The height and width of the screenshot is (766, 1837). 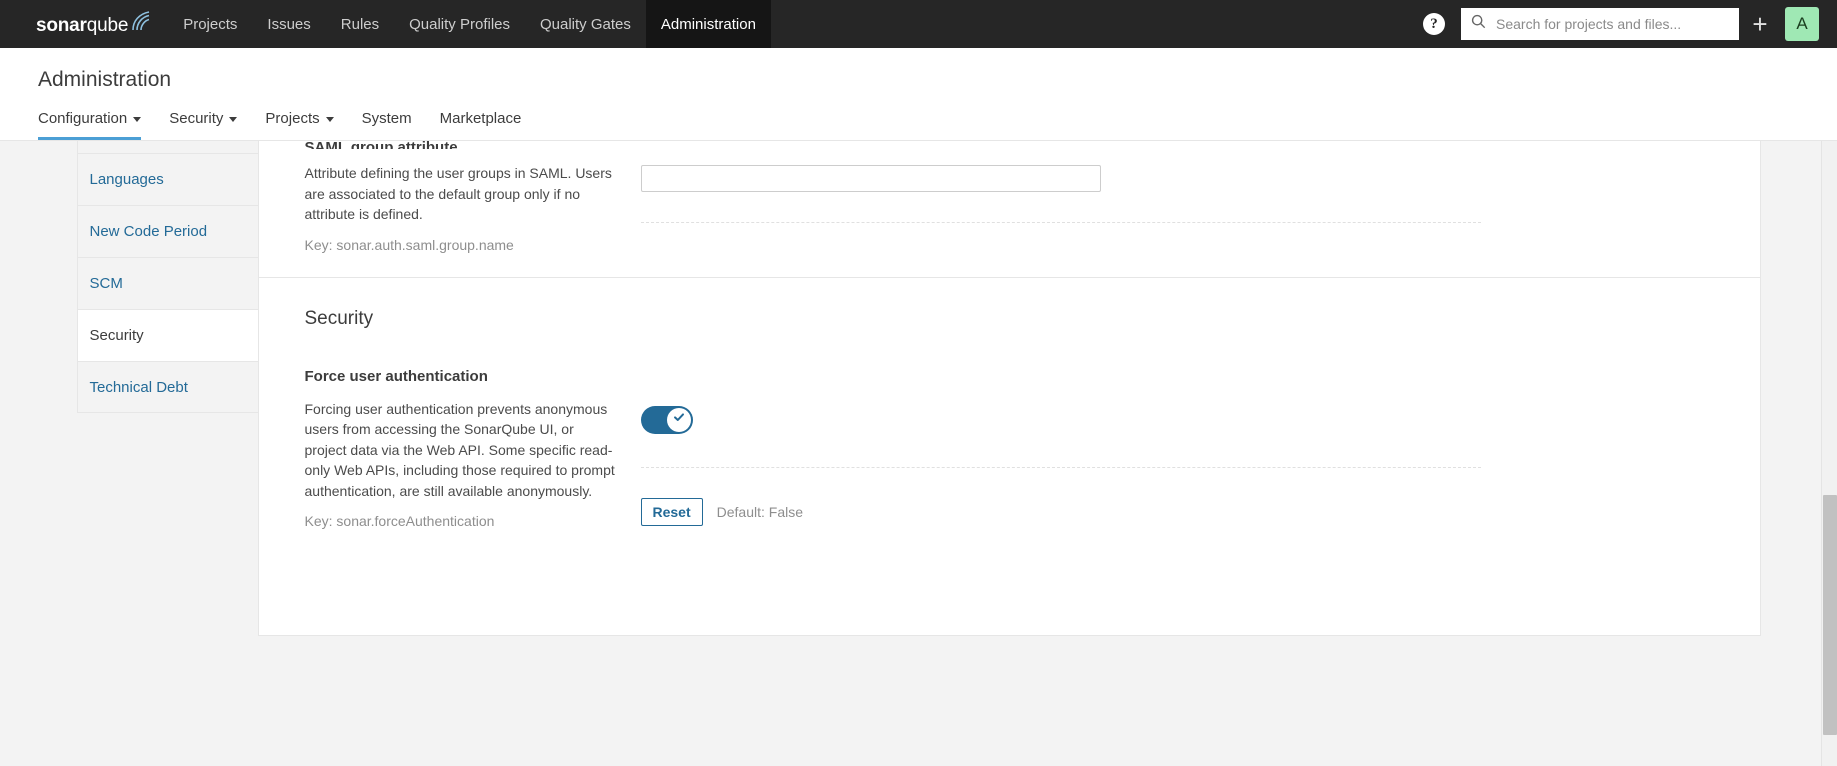 I want to click on saml-group-attribute-input, so click(x=870, y=178).